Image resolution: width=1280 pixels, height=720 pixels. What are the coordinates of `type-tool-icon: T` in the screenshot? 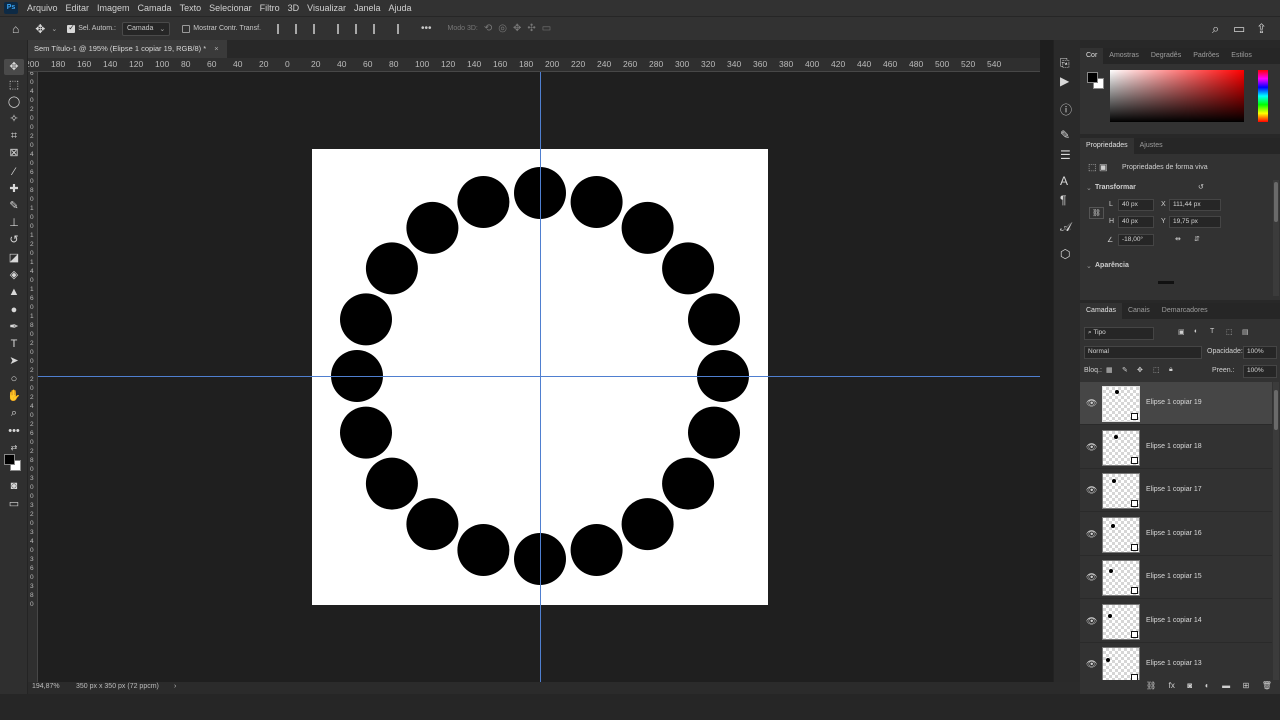 It's located at (14, 344).